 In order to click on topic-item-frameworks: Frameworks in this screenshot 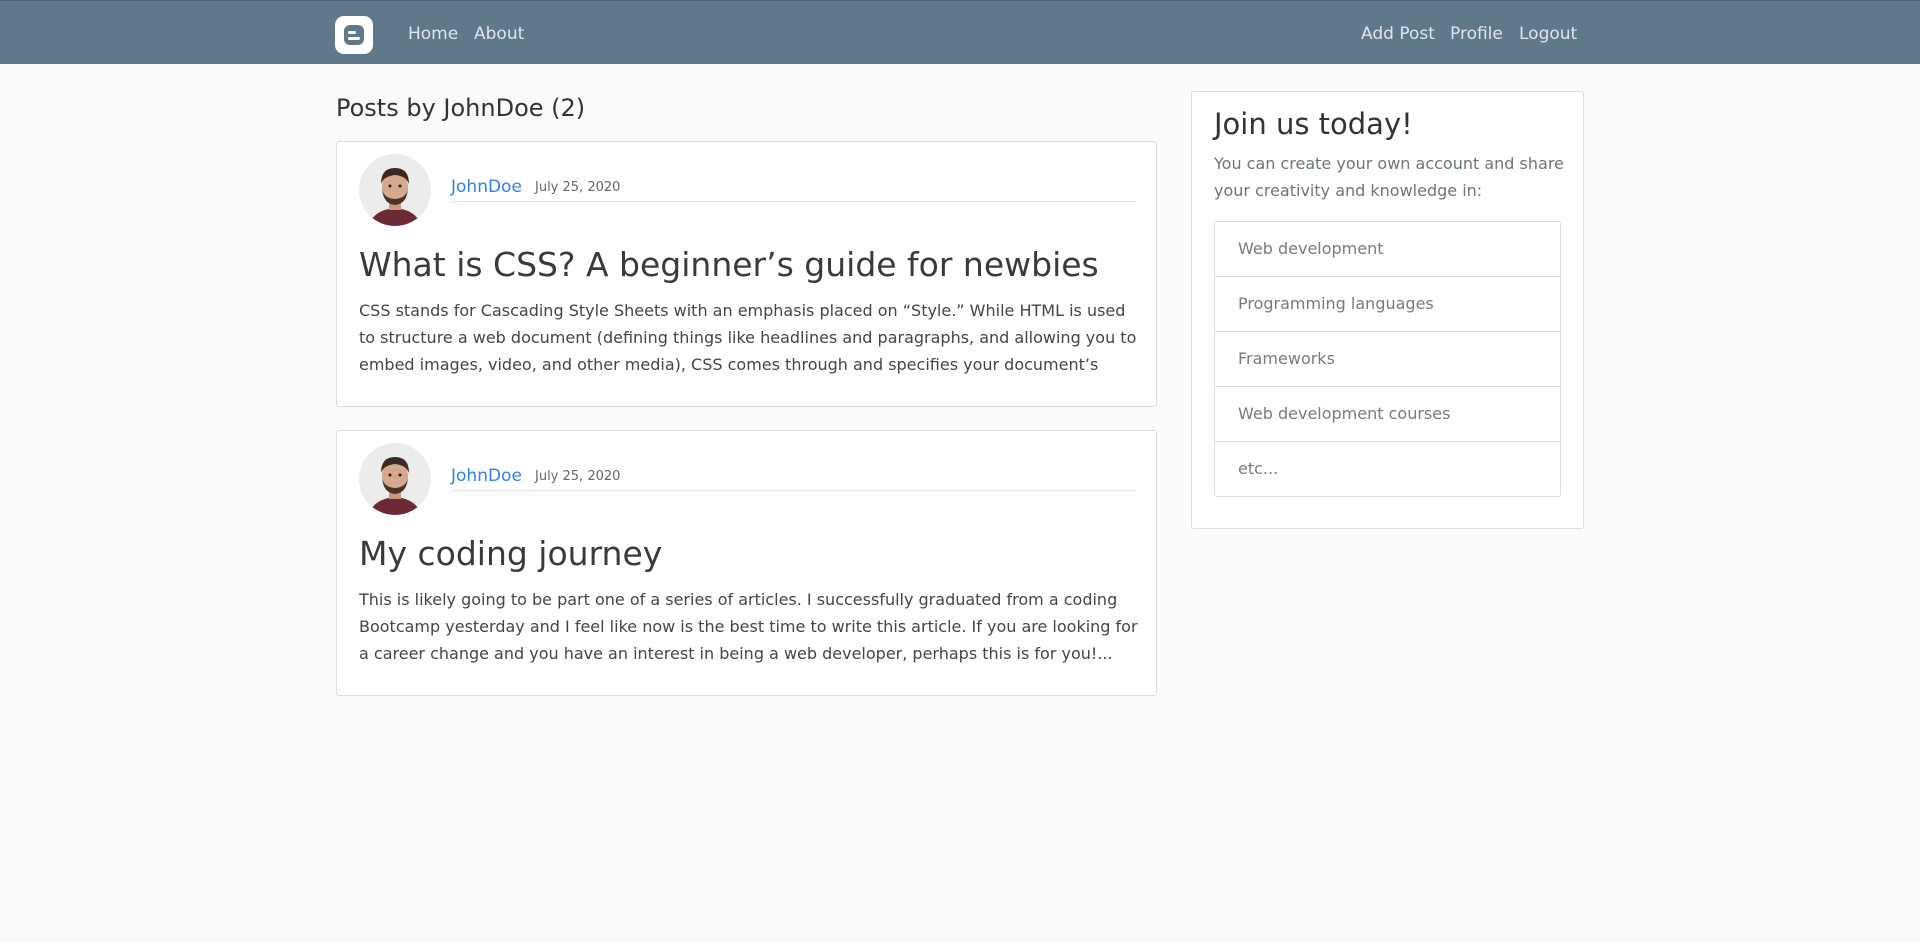, I will do `click(1387, 358)`.